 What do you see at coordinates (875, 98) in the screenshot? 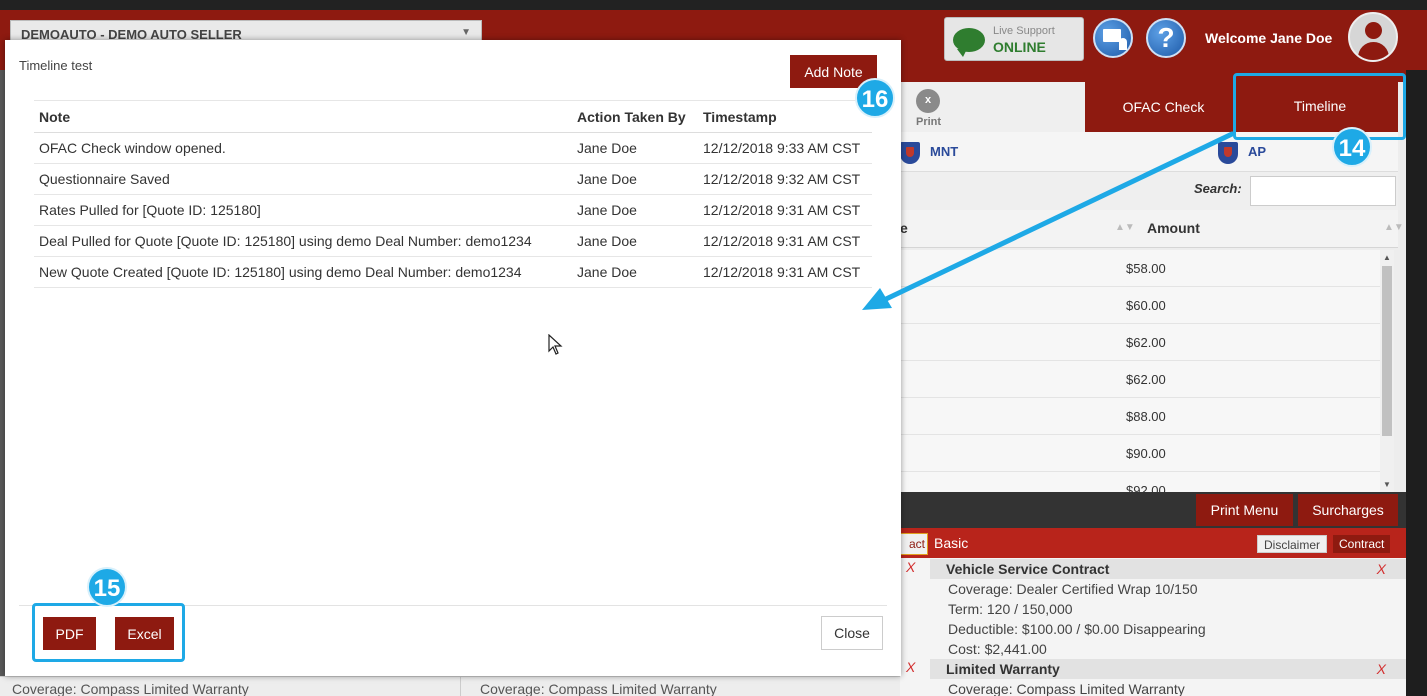
I see `badge-16: 16` at bounding box center [875, 98].